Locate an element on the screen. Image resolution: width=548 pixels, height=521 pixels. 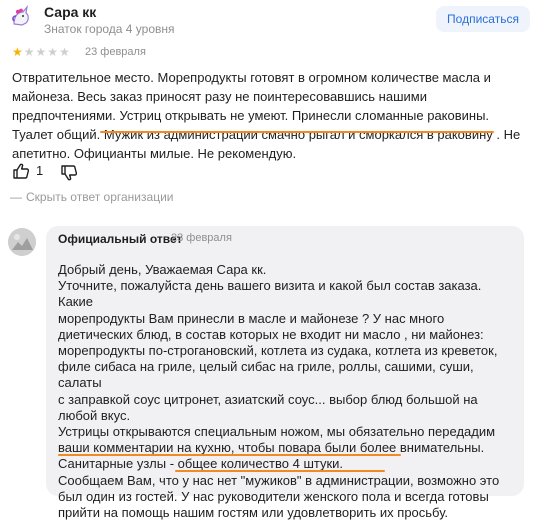
building-icon is located at coordinates (22, 242).